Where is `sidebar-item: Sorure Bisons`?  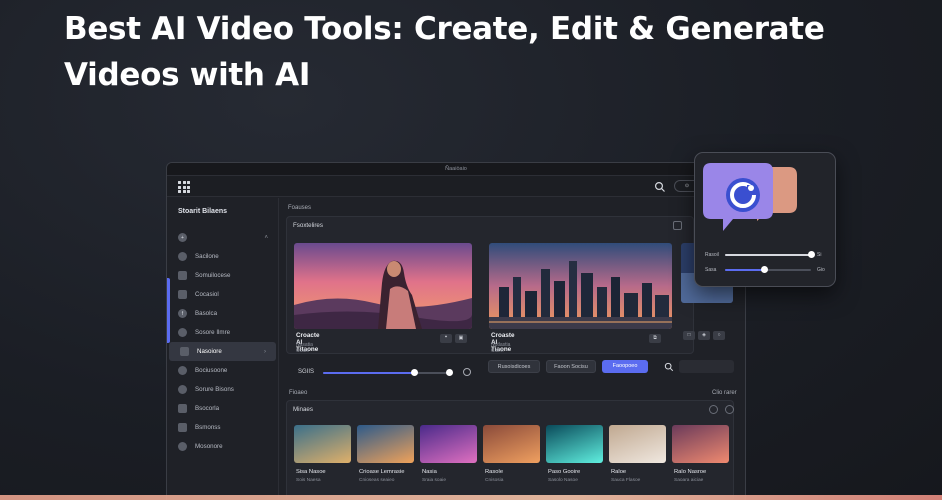
sidebar-item: Sorure Bisons is located at coordinates (222, 389).